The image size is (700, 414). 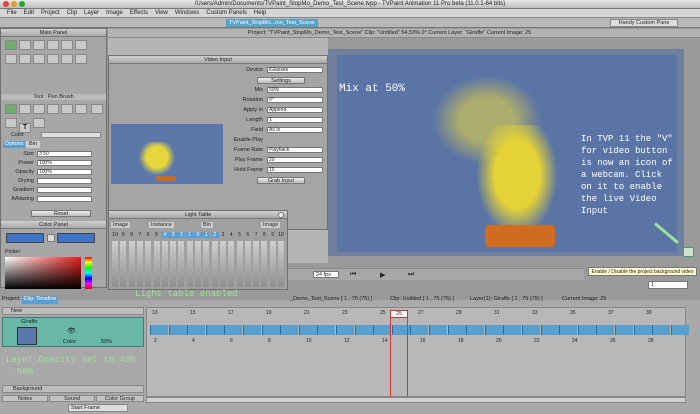 I want to click on brush-gradient-field, so click(x=64, y=190).